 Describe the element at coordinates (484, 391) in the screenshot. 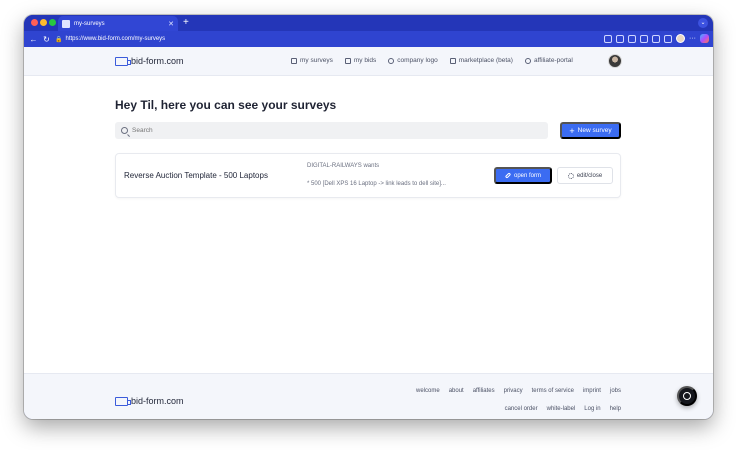

I see `footer-link-affiliates: affiliates` at that location.